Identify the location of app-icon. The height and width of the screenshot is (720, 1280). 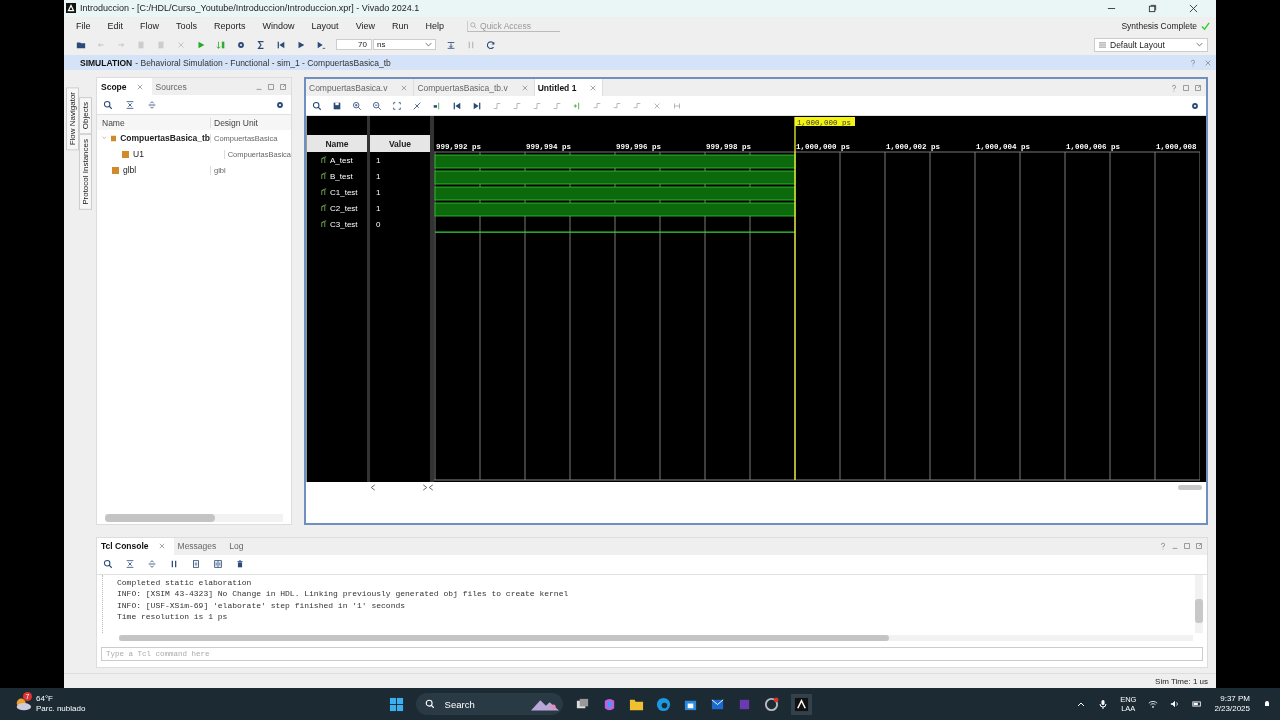
(771, 704).